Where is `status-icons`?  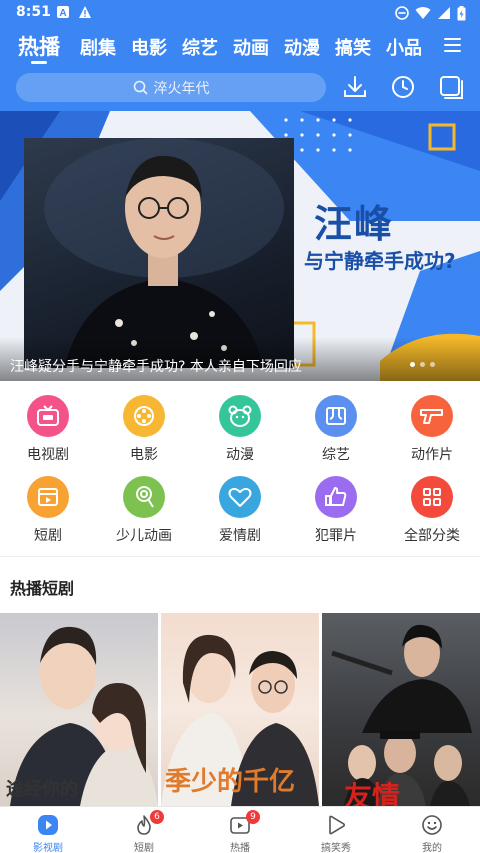 status-icons is located at coordinates (430, 13).